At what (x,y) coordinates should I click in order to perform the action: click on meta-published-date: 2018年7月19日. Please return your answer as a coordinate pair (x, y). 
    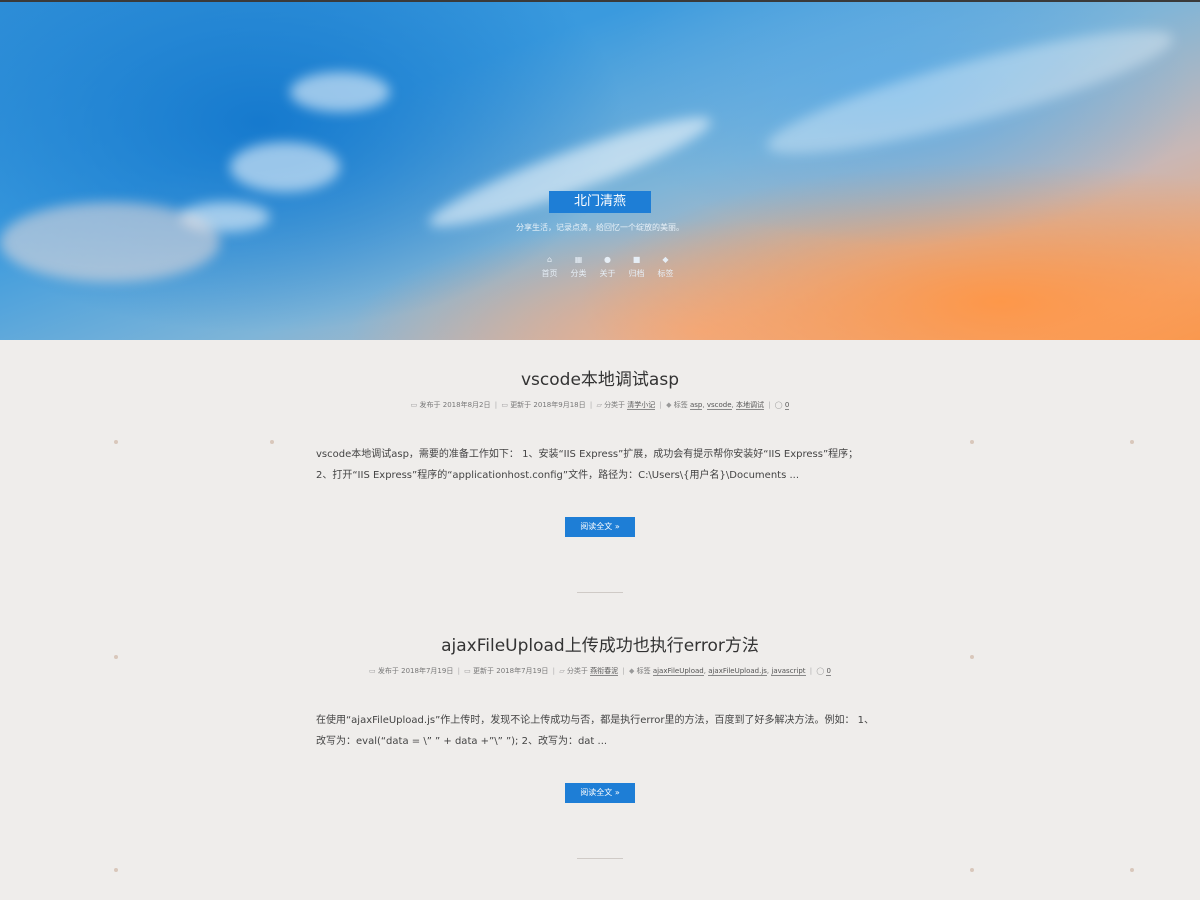
    Looking at the image, I should click on (427, 671).